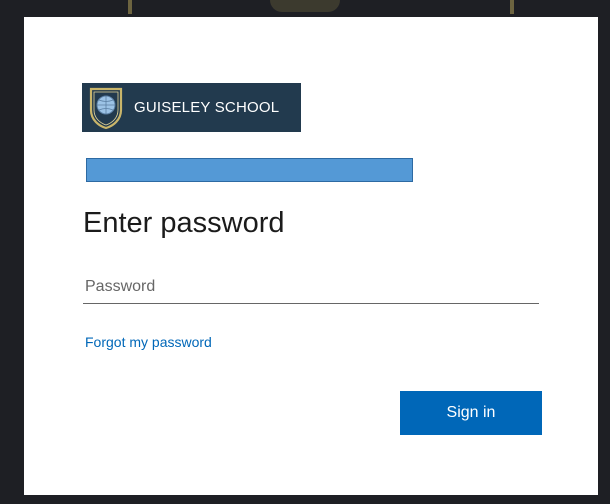 This screenshot has width=610, height=504. I want to click on school-logo: GUISELEY SCHOOL, so click(191, 107).